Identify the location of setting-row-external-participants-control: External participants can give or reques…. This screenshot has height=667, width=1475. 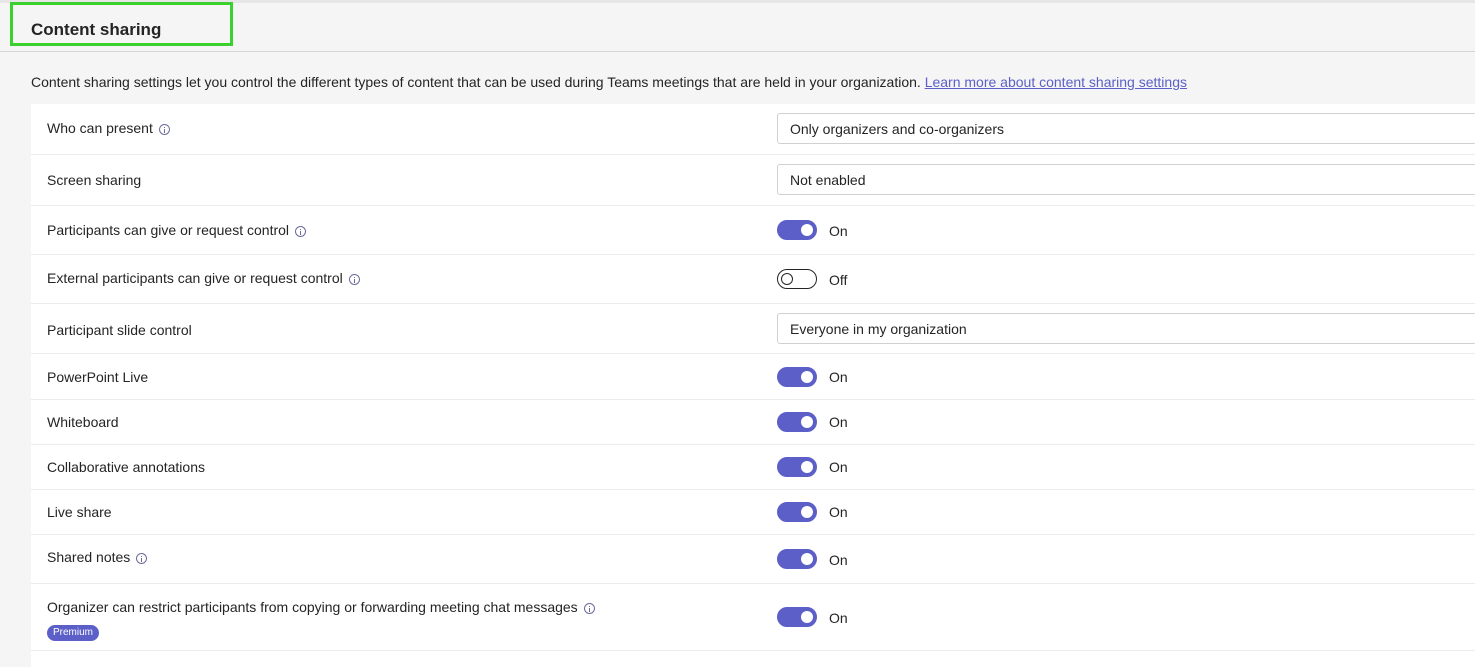
(753, 279).